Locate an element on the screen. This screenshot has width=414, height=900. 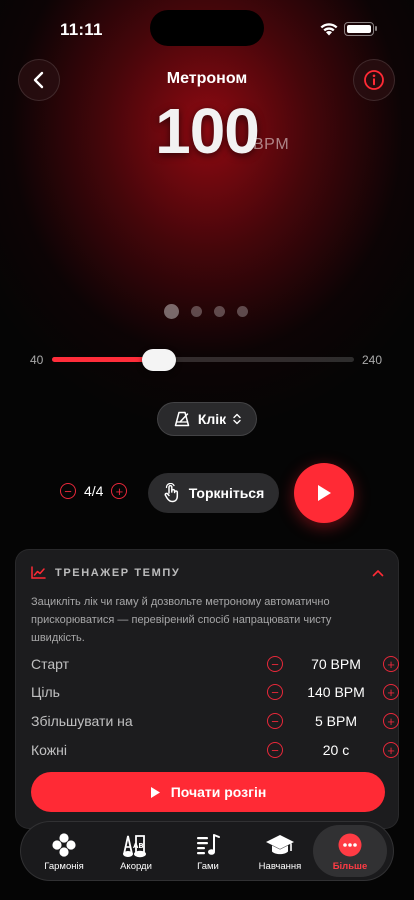
trend-chart-icon is located at coordinates (38, 572).